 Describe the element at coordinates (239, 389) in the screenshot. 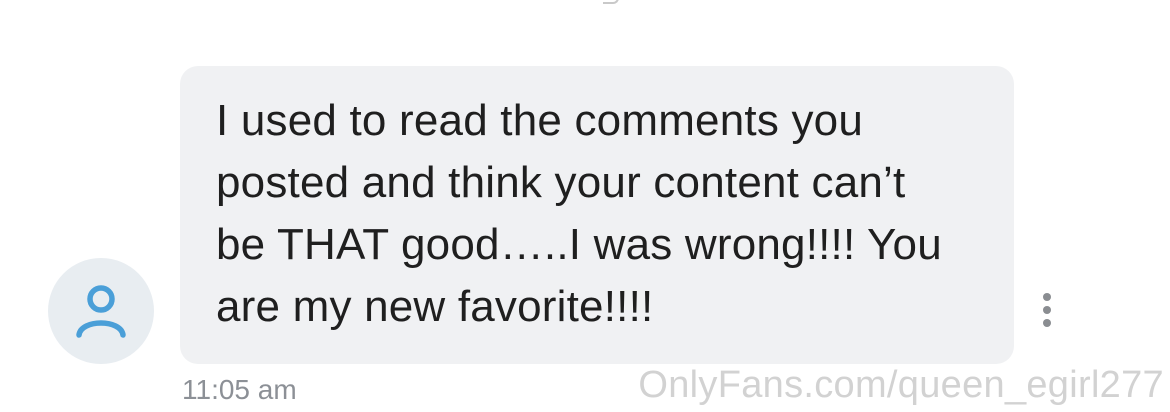

I see `message-timestamp: 11:05 am` at that location.